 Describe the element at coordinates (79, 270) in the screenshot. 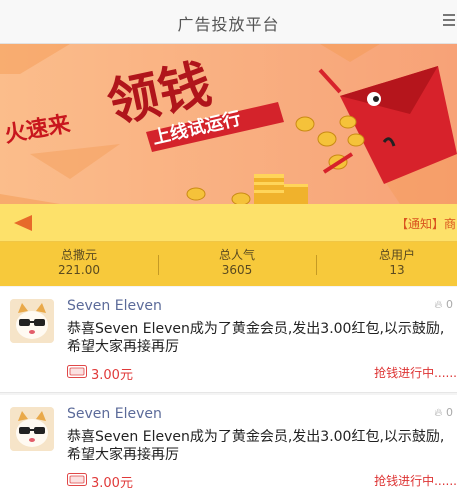

I see `stat-value: 221.00` at that location.